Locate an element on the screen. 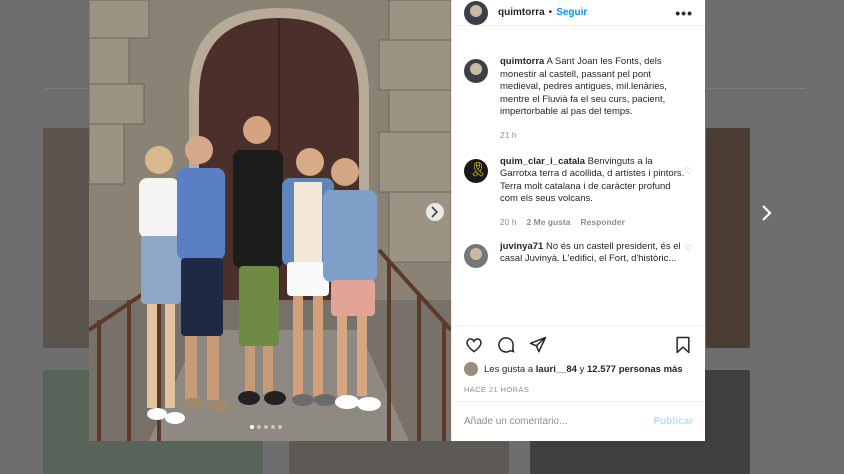 The image size is (844, 474). likes-count: 12.577 personas más is located at coordinates (635, 369).